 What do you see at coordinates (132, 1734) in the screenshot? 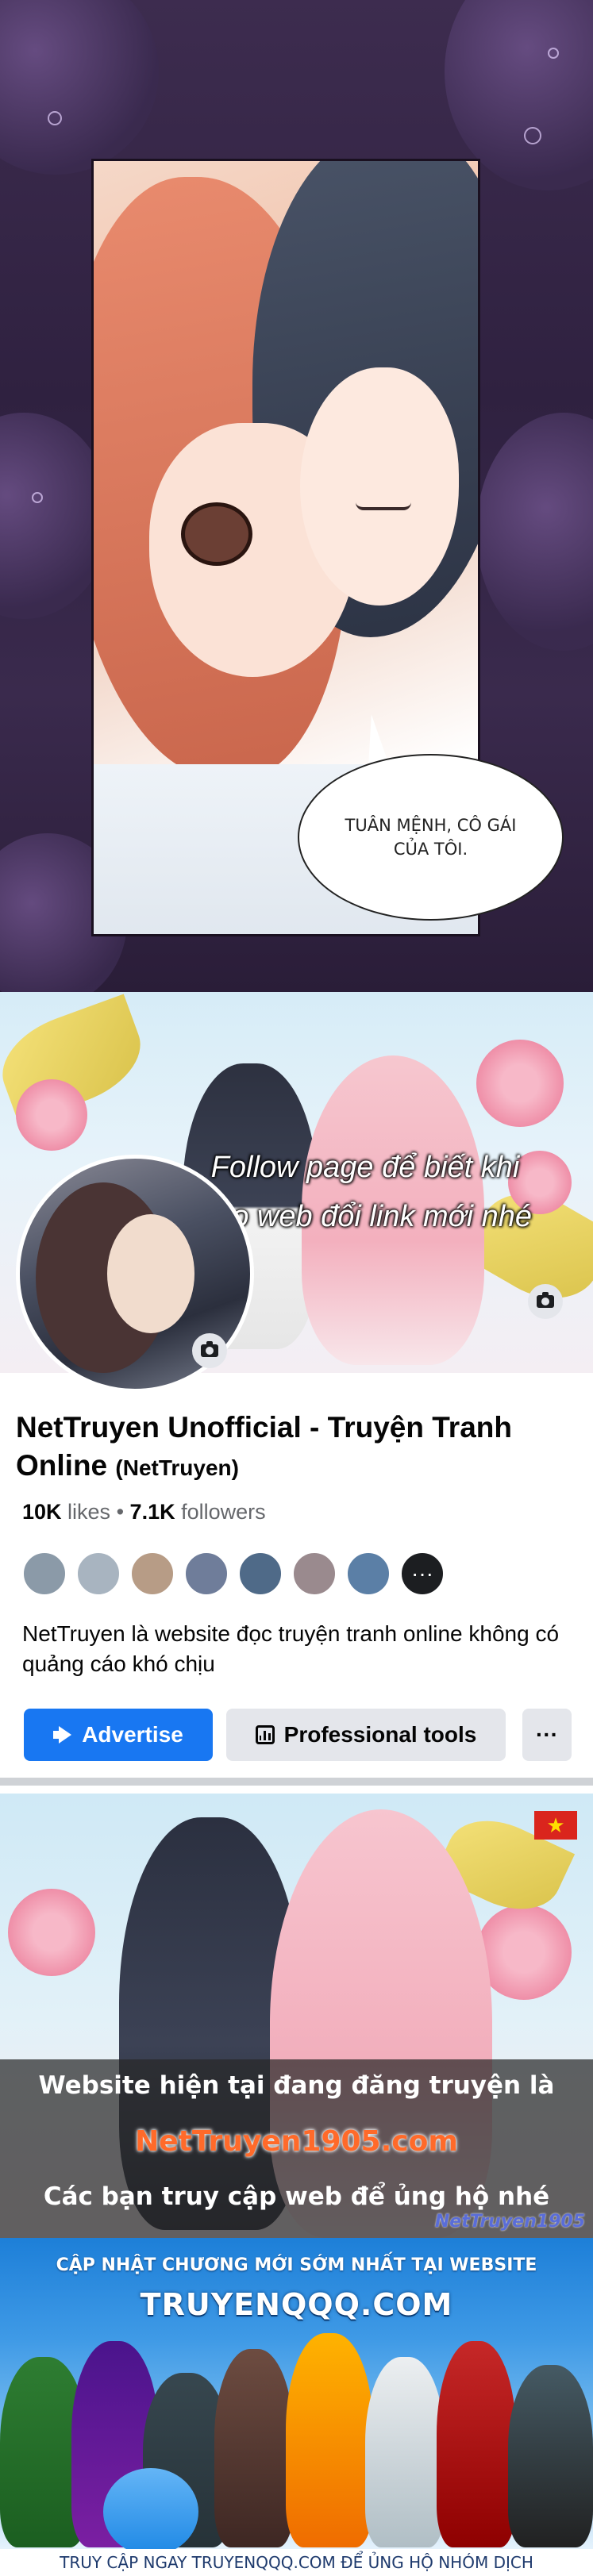
I see `advertise-label: Advertise` at bounding box center [132, 1734].